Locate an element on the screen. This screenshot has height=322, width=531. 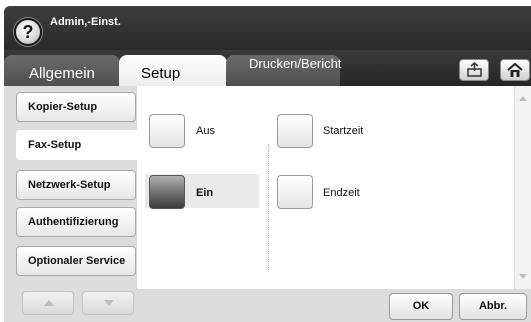
arrow-up-icon is located at coordinates (49, 303).